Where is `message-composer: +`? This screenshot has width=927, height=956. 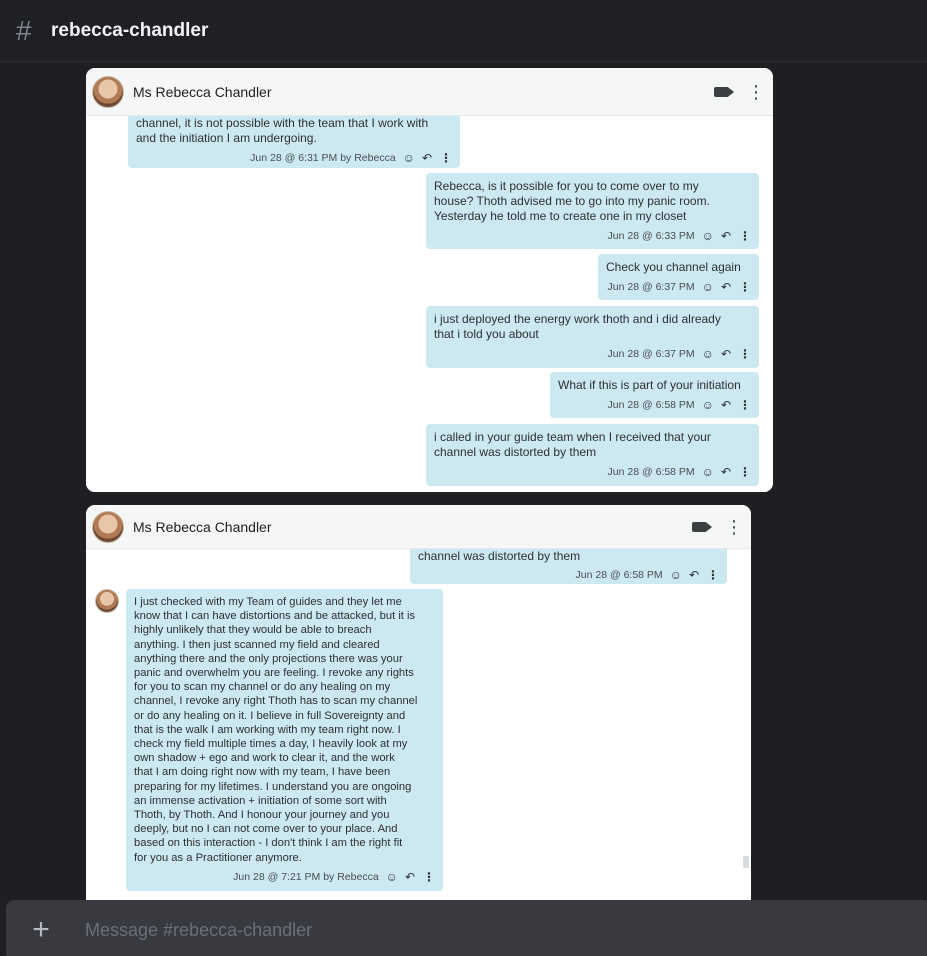 message-composer: + is located at coordinates (466, 928).